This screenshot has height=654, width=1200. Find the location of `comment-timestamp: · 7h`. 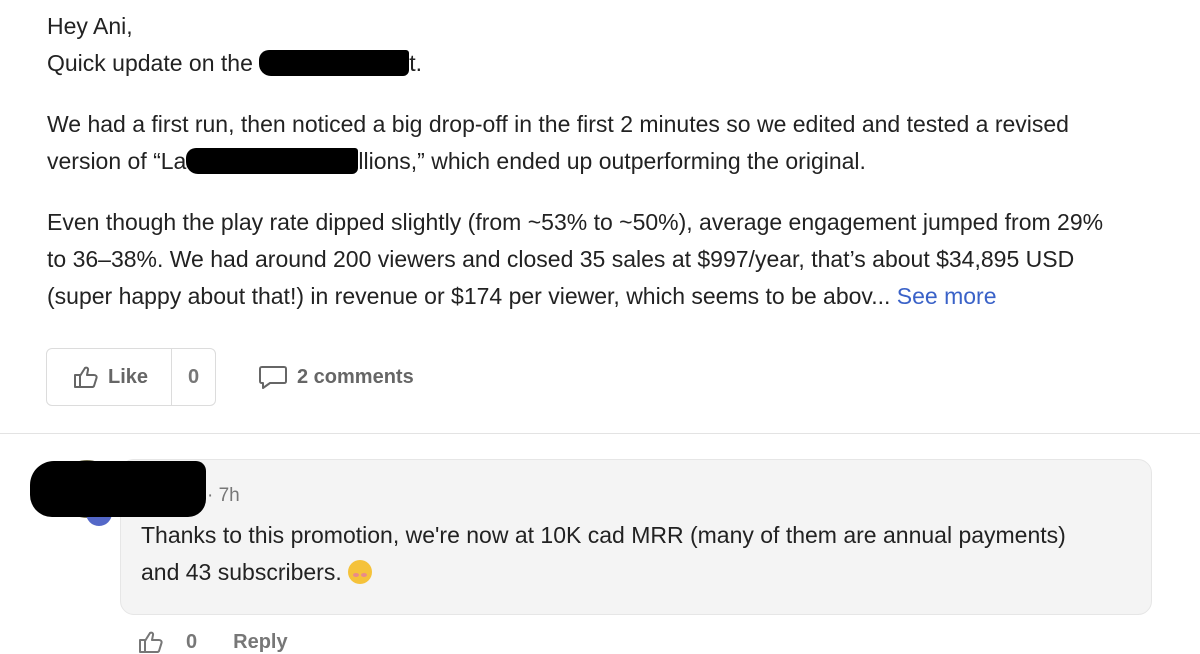

comment-timestamp: · 7h is located at coordinates (223, 495).